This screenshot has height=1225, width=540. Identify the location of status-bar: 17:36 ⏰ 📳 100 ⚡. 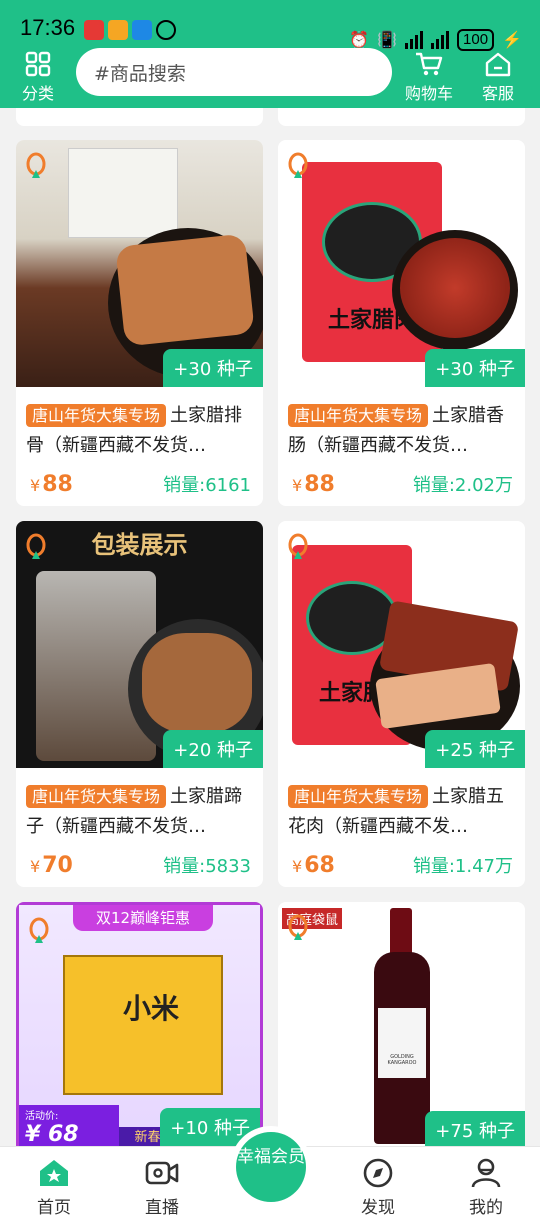
(270, 25).